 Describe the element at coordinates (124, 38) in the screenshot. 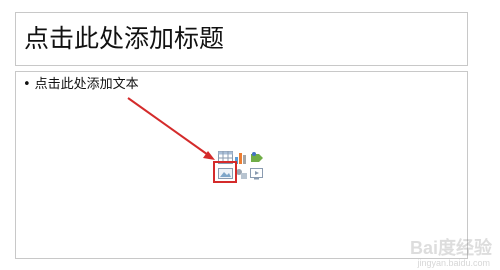

I see `title-placeholder-text: 点击此处添加标题` at that location.